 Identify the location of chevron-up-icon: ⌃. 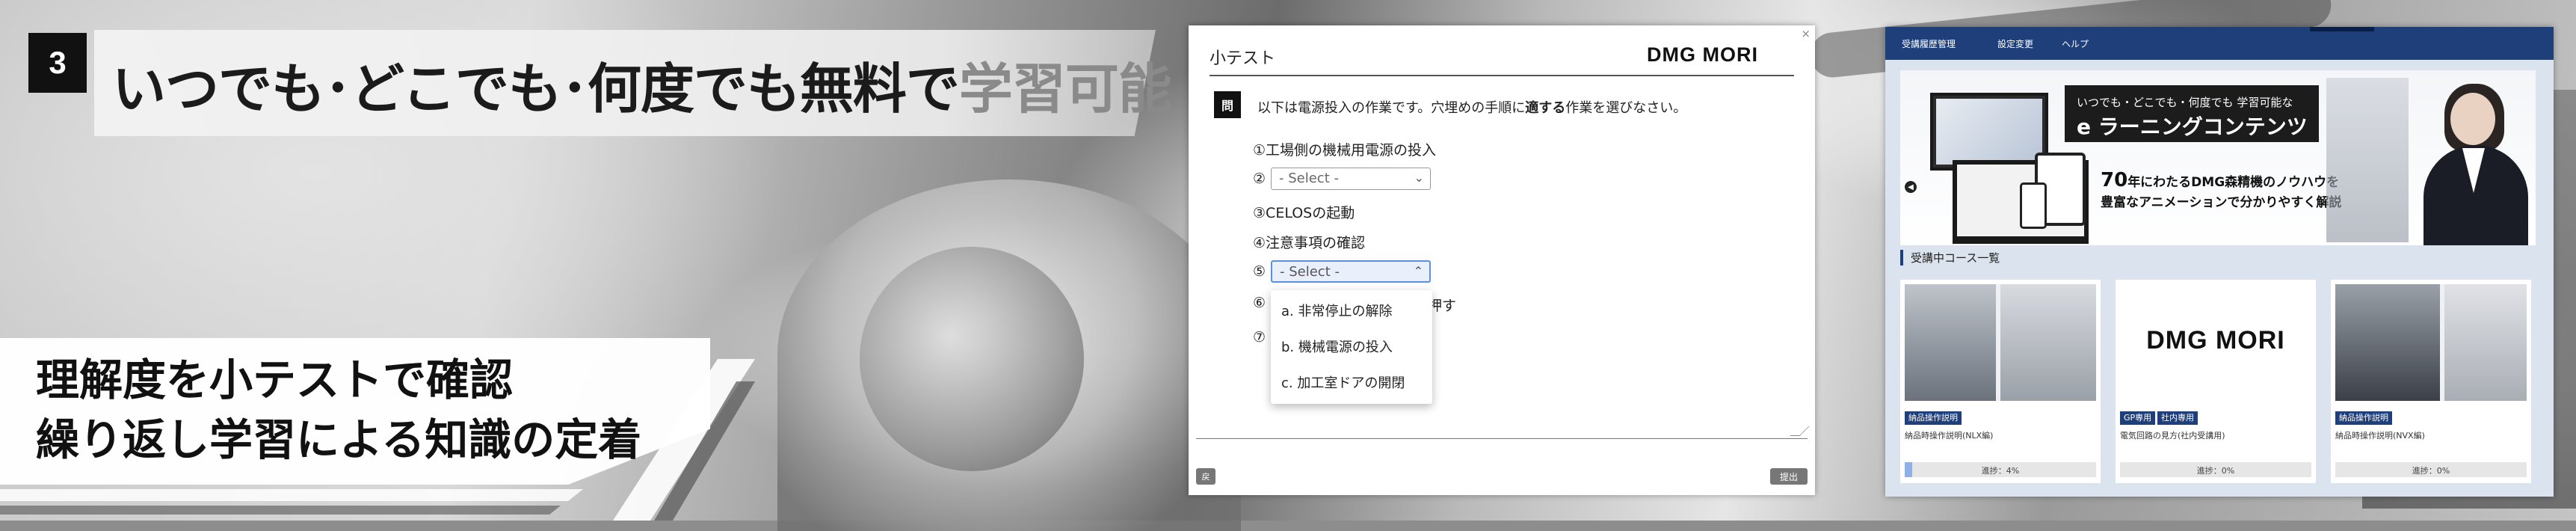
(1418, 271).